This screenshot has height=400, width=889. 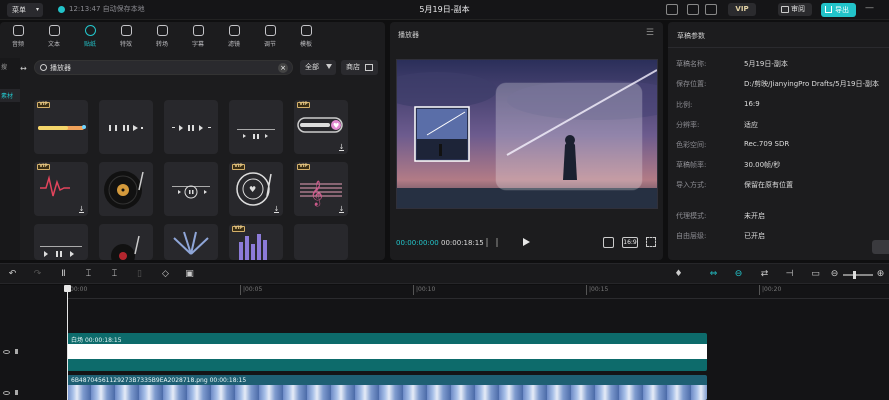 I want to click on link-icon: ⊖, so click(x=738, y=274).